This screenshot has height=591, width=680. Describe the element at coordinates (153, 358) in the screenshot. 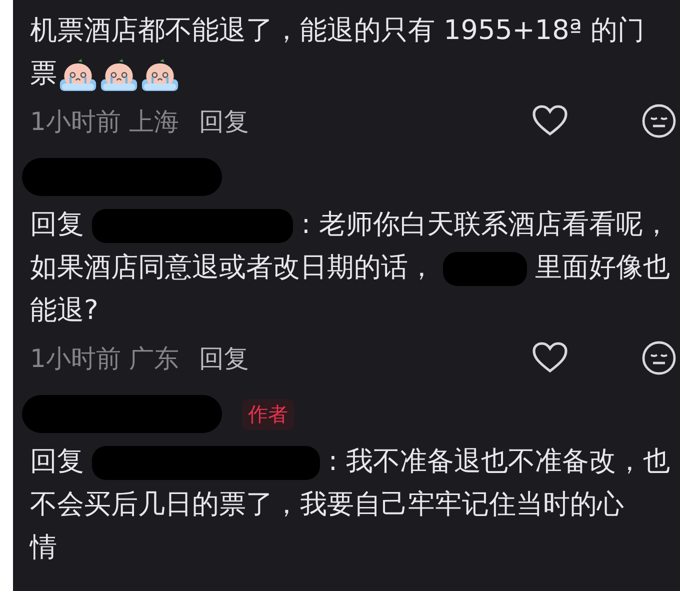

I see `comment-location: 广东` at that location.